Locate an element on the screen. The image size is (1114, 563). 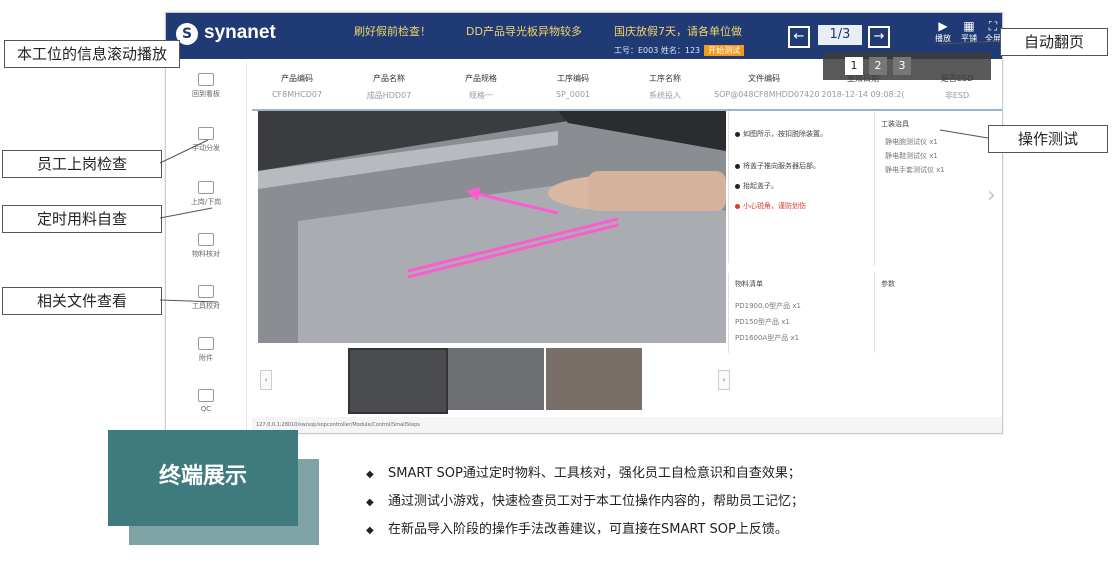
bullet-line: ◆ 在新品导入阶段的操作手法改善建议，可直接在SMART SOP上反馈。 is located at coordinates (577, 527).